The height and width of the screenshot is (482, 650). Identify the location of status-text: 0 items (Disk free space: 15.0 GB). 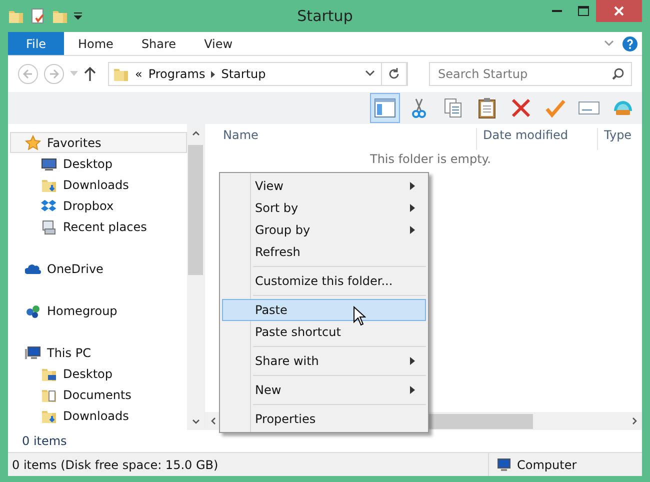
(115, 465).